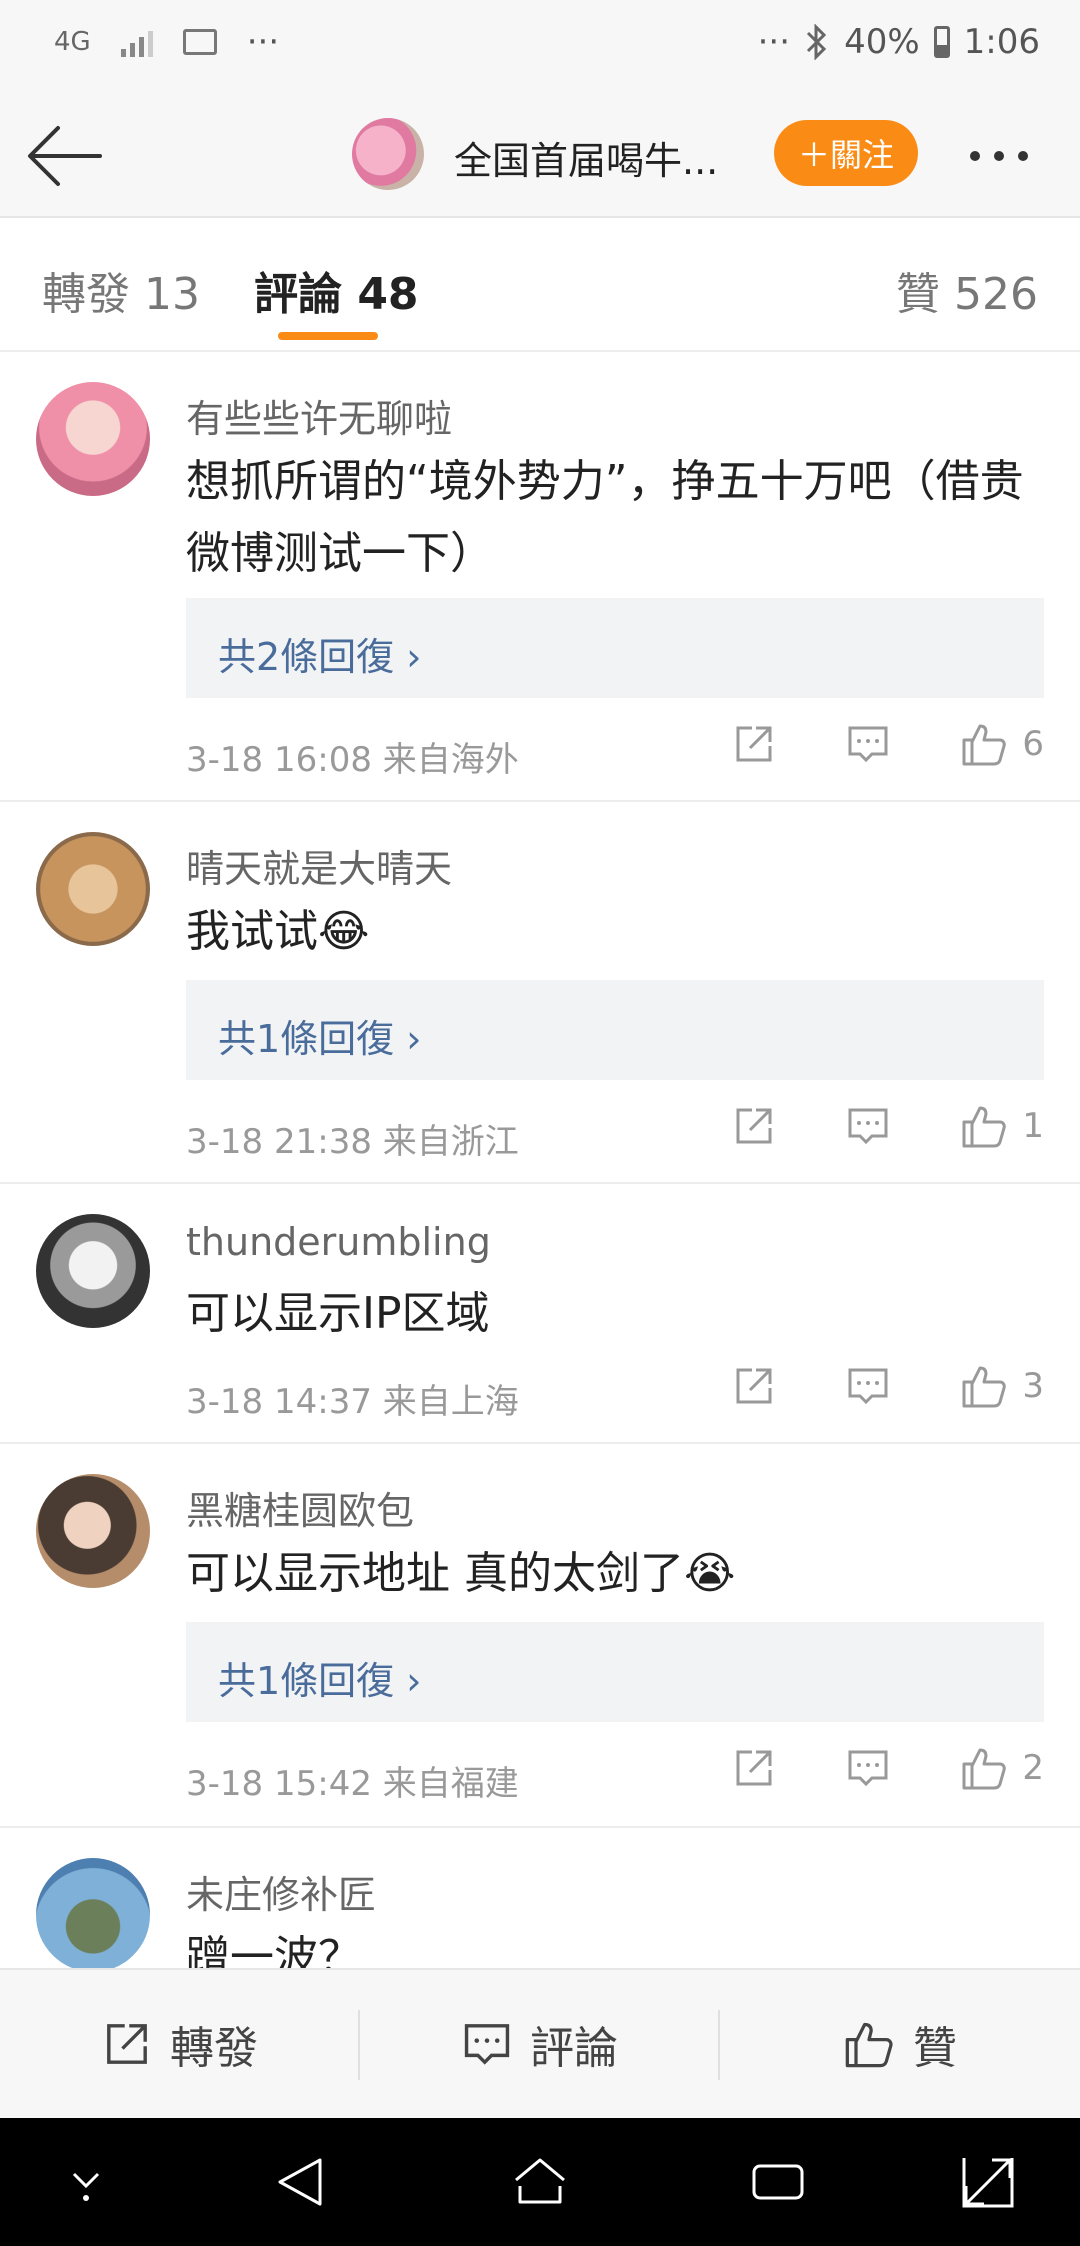  What do you see at coordinates (1033, 1126) in the screenshot?
I see `like-count: 1` at bounding box center [1033, 1126].